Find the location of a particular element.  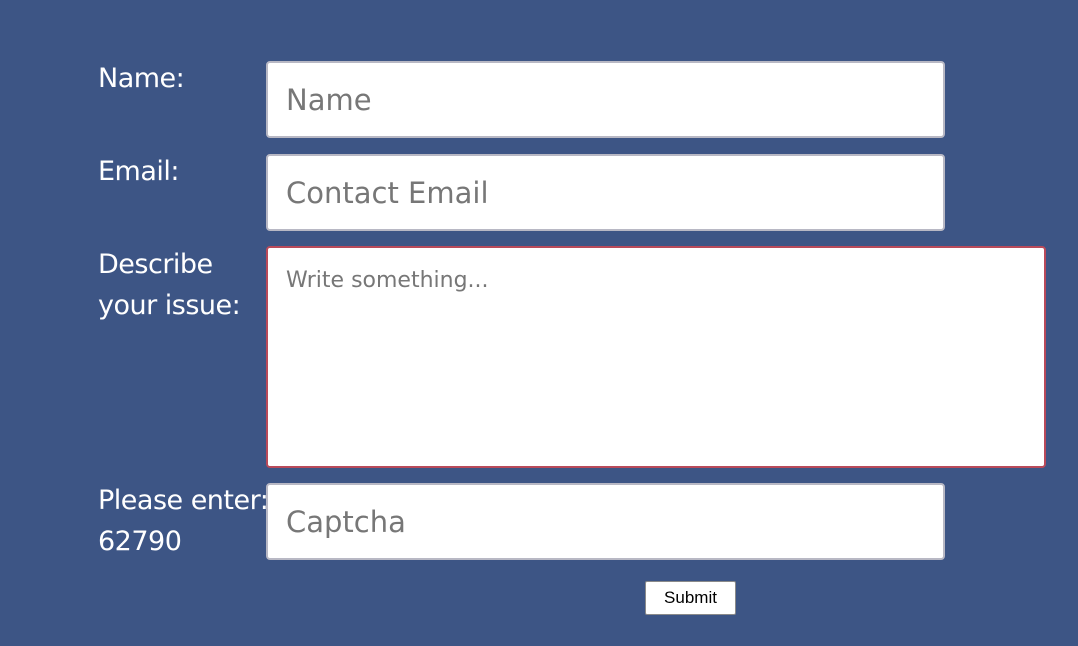

email-label: Email: is located at coordinates (139, 171).